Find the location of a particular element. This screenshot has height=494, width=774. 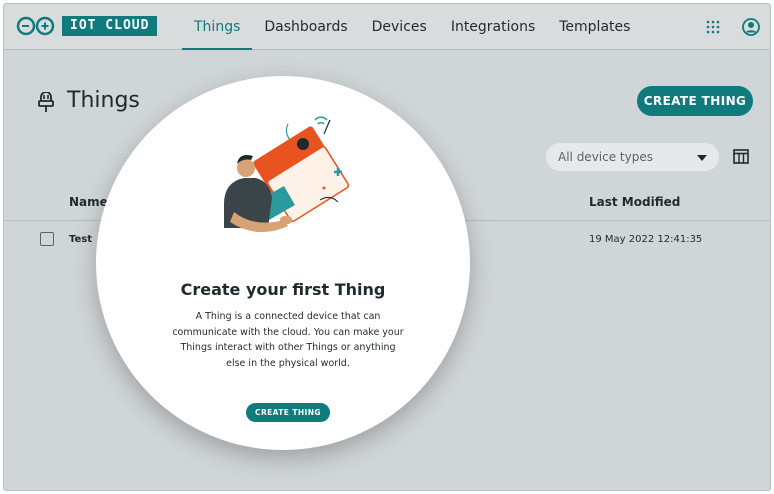

chevron-down-icon is located at coordinates (702, 158).